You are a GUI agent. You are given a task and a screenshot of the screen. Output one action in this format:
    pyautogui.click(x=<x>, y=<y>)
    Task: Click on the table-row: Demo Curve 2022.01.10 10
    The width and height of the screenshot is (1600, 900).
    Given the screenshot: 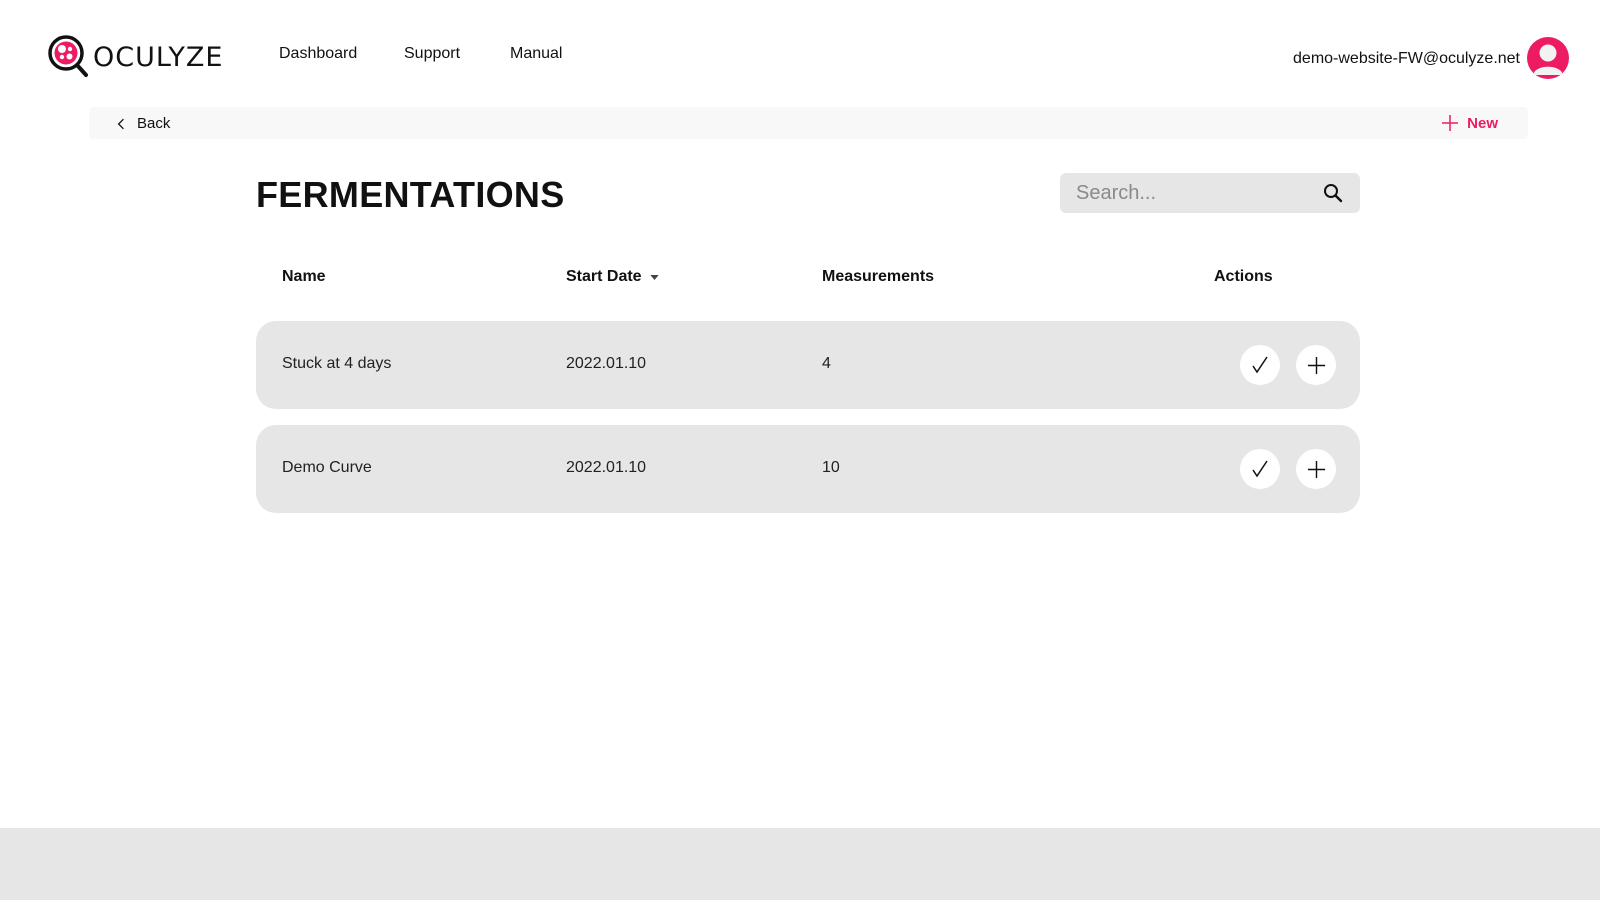 What is the action you would take?
    pyautogui.click(x=808, y=469)
    